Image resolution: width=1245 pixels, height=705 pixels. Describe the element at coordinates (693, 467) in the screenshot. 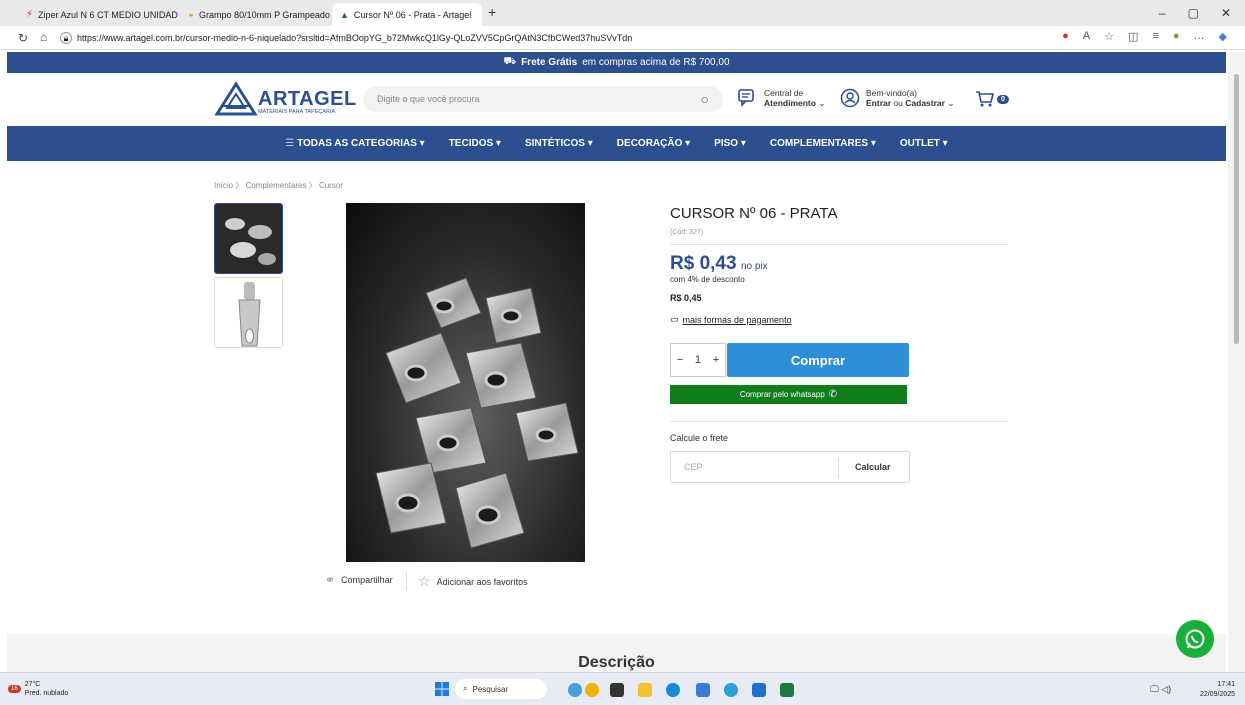

I see `cep-input: CEP` at that location.